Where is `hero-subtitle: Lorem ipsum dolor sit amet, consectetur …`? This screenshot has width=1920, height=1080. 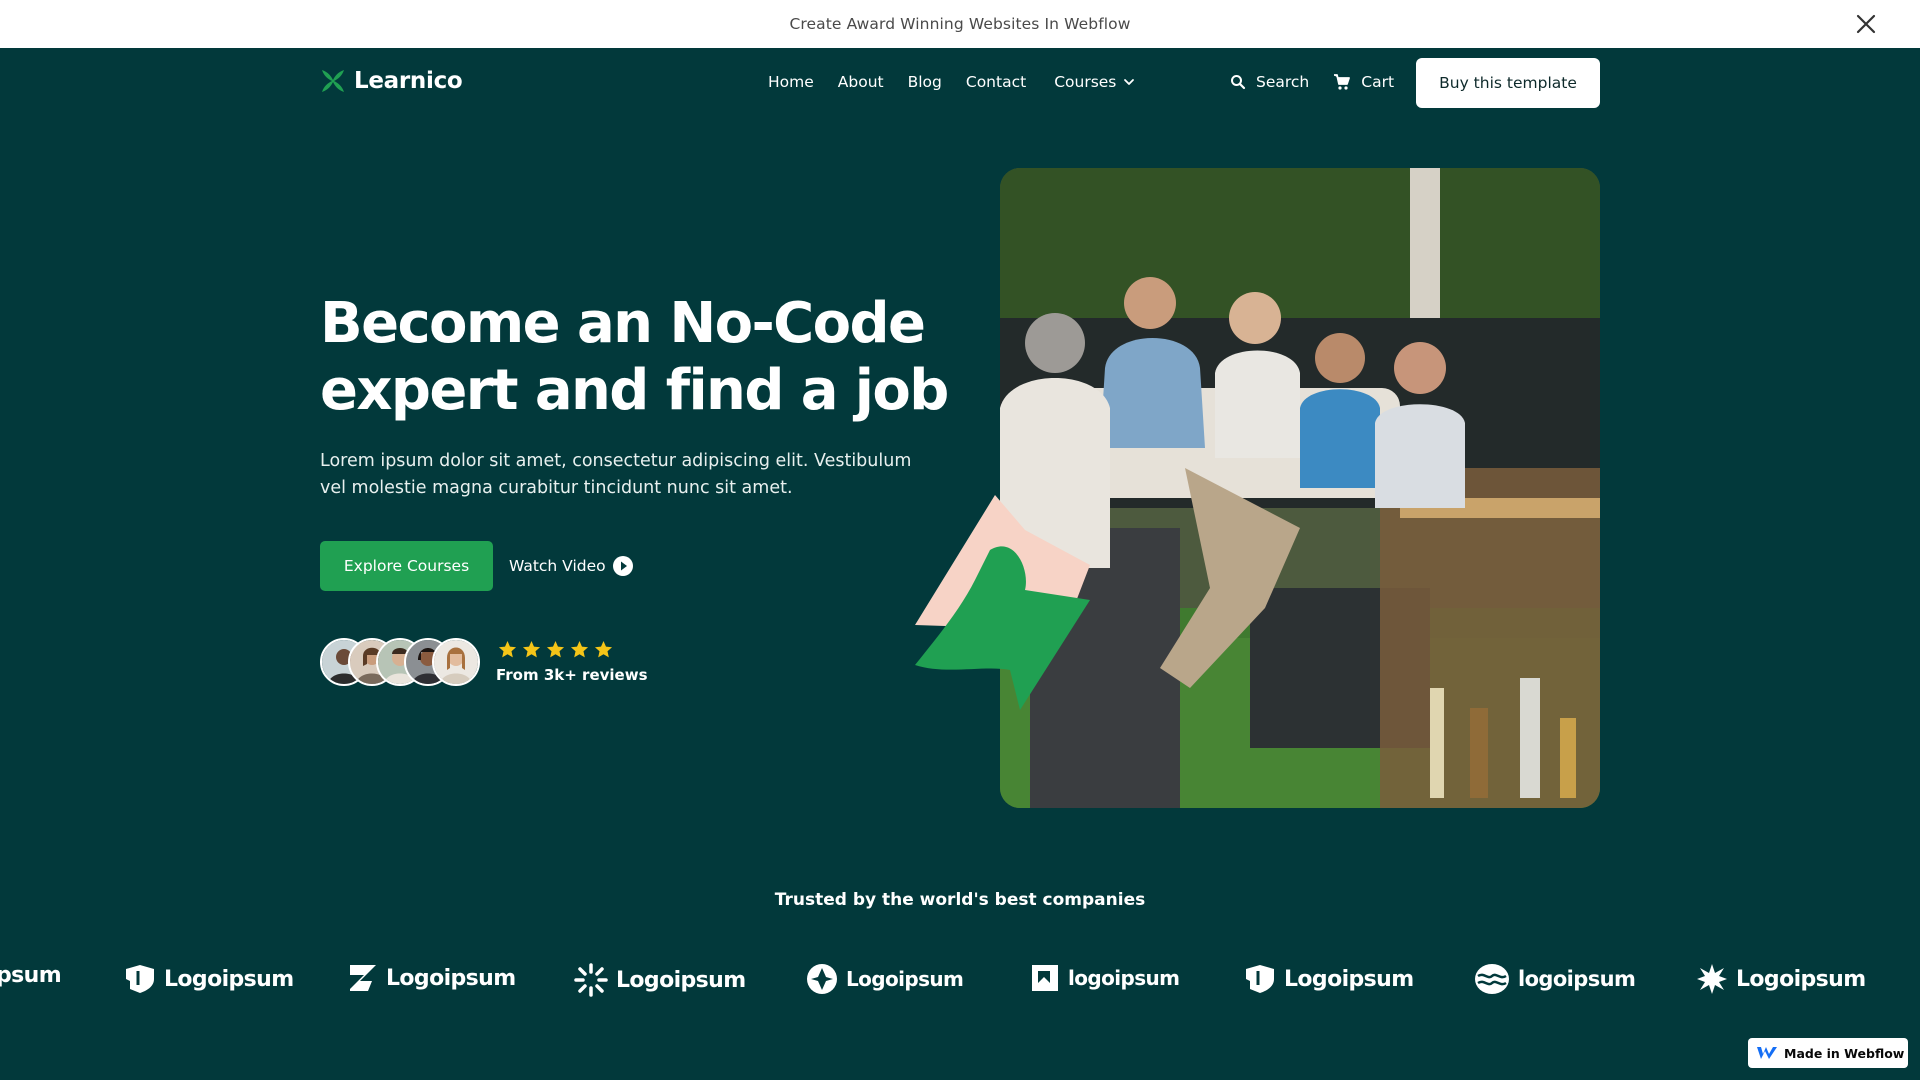 hero-subtitle: Lorem ipsum dolor sit amet, consectetur … is located at coordinates (616, 474).